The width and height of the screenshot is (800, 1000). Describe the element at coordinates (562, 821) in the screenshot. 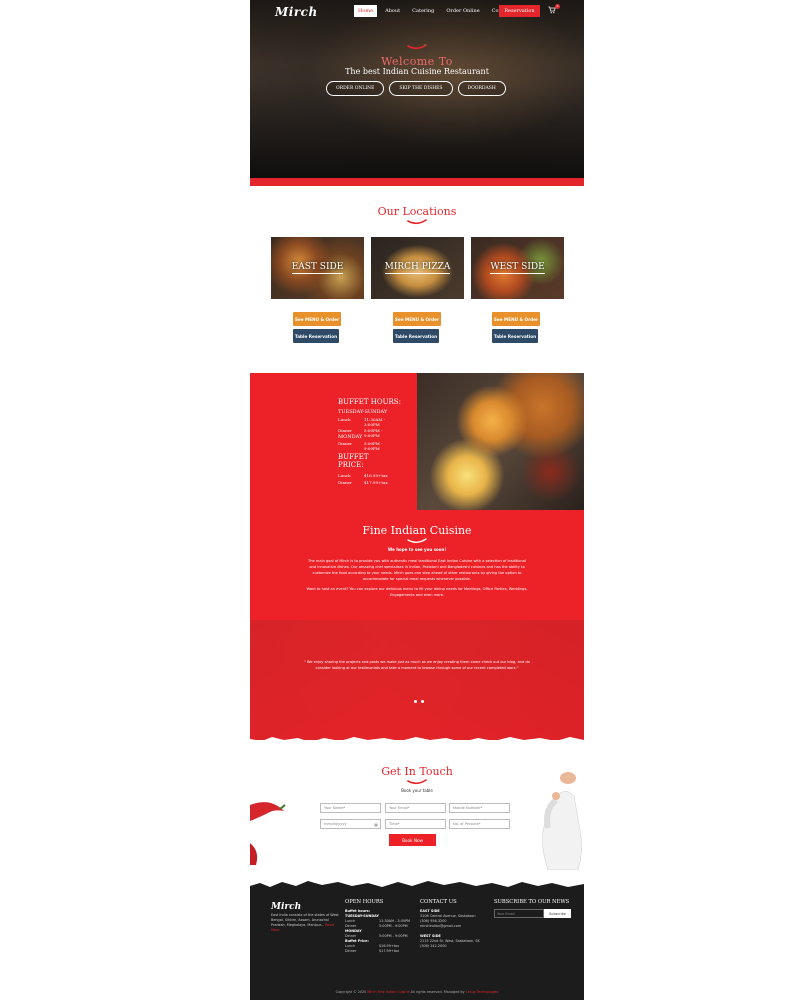

I see `chef-illustration` at that location.